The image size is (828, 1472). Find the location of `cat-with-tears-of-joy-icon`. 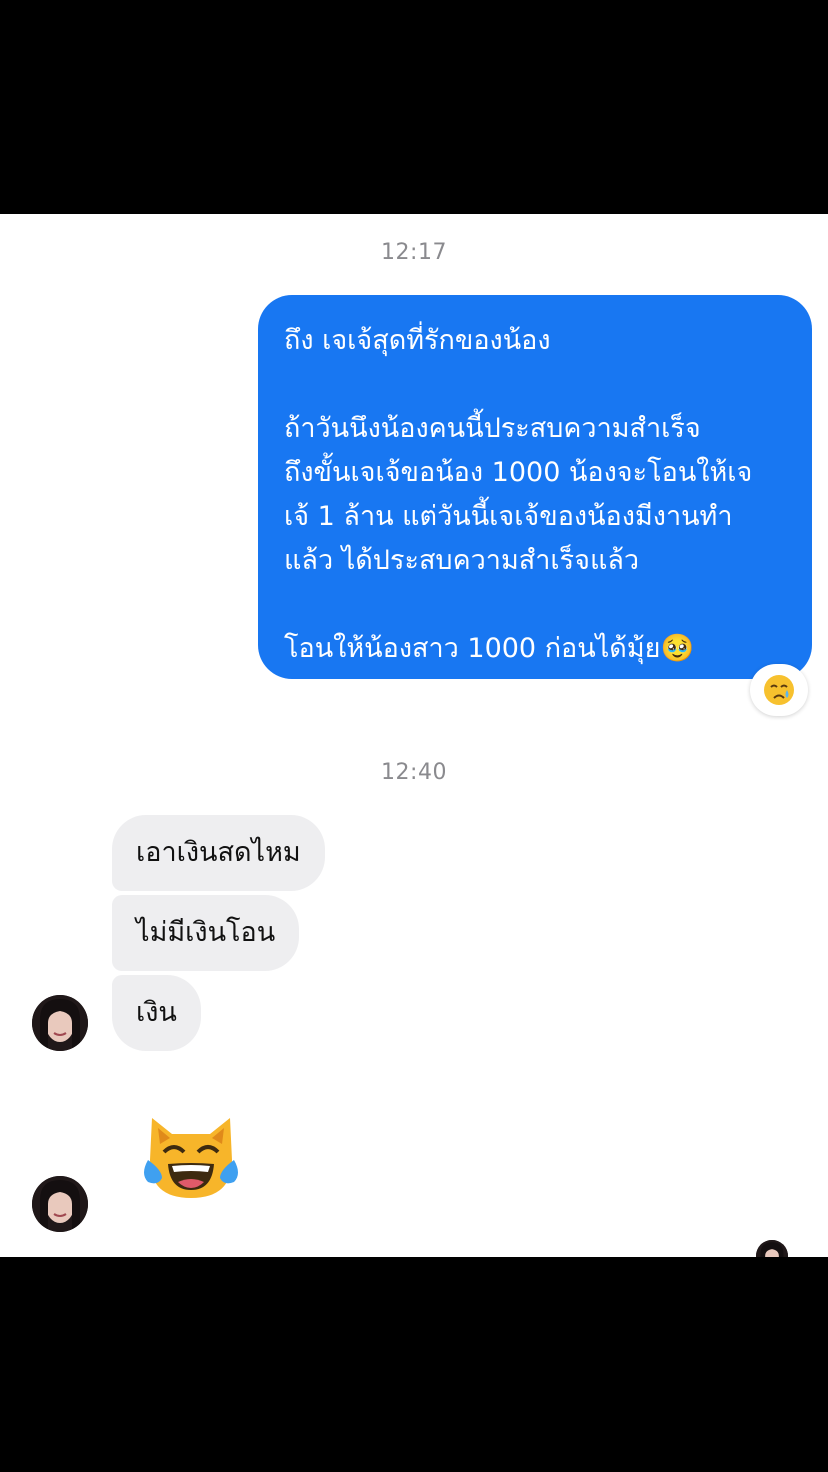

cat-with-tears-of-joy-icon is located at coordinates (191, 1153).